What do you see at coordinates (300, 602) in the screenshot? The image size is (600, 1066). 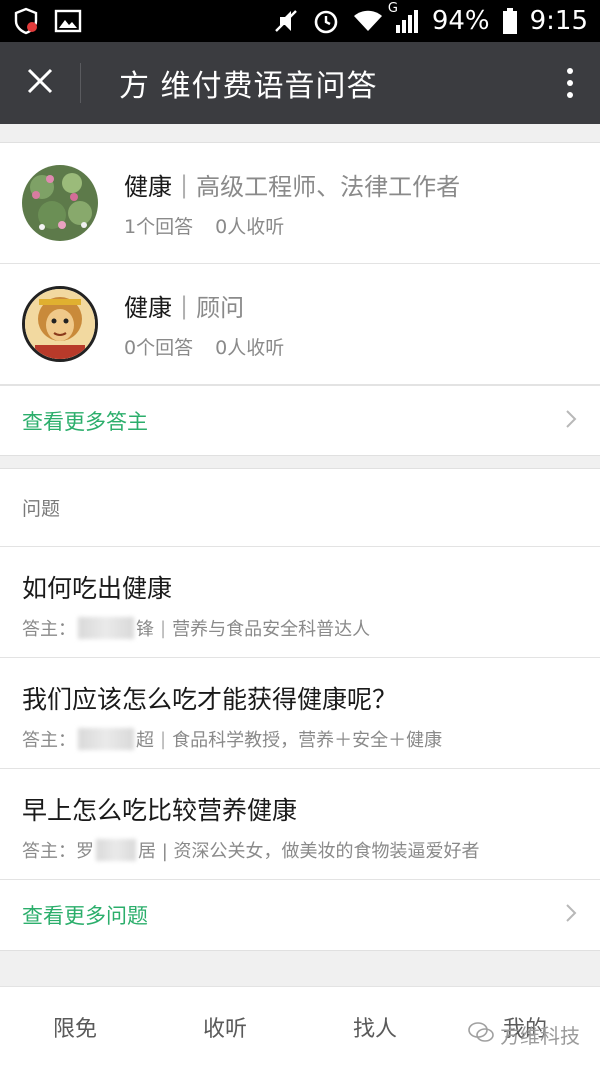 I see `question-item: 如何吃出健康 答主： 锋 | 营养与食品安全科普达人` at bounding box center [300, 602].